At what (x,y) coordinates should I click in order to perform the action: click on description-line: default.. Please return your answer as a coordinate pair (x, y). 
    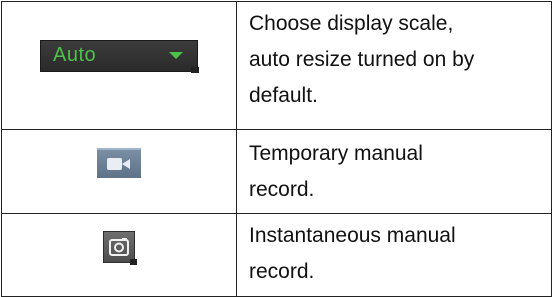
    Looking at the image, I should click on (283, 95).